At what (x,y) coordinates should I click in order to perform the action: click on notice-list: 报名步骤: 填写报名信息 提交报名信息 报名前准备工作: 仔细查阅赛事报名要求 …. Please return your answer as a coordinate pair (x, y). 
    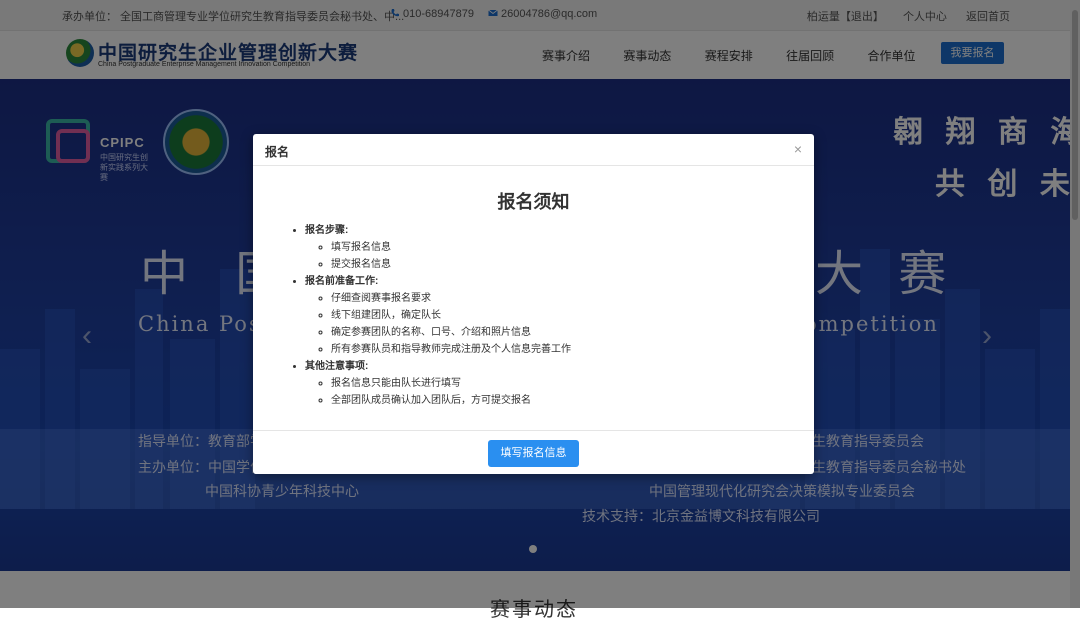
    Looking at the image, I should click on (432, 315).